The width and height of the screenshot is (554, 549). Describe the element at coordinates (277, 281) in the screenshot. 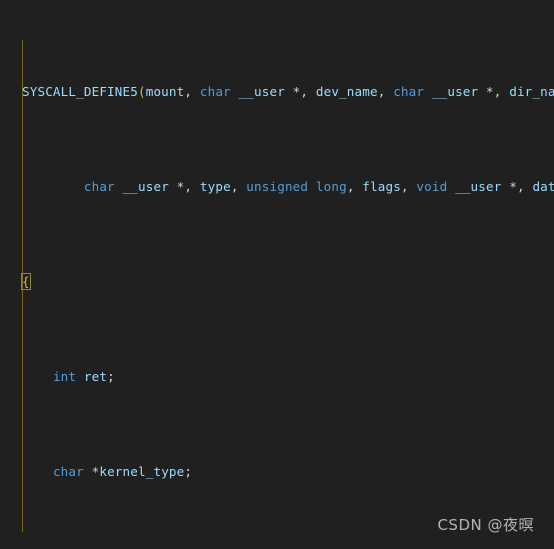

I see `code-line-3: {` at that location.